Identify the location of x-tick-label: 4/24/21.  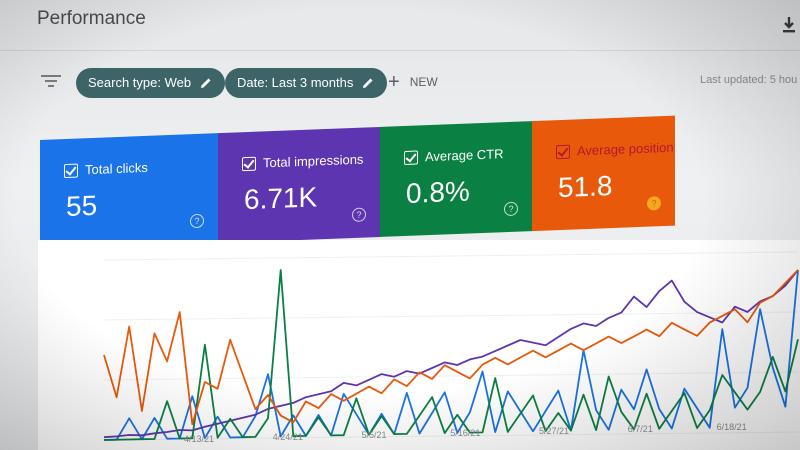
(288, 437).